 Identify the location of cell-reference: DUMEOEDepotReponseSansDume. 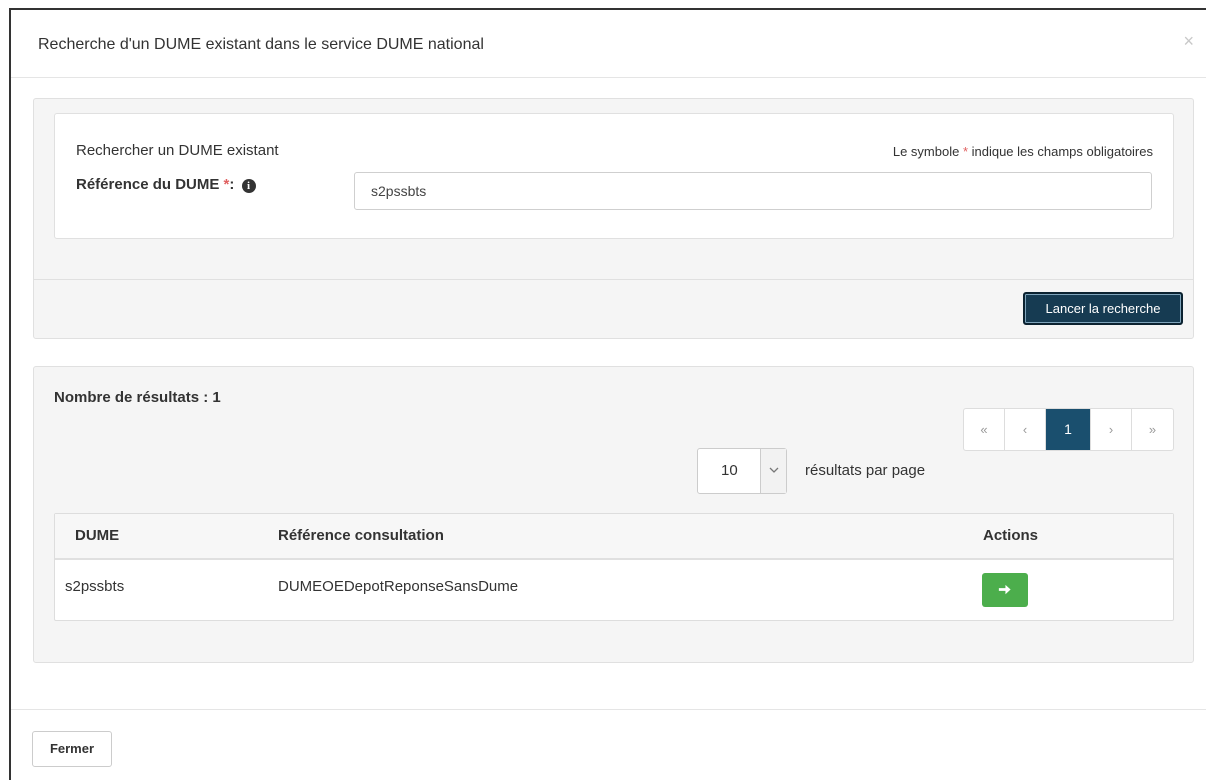
(398, 586).